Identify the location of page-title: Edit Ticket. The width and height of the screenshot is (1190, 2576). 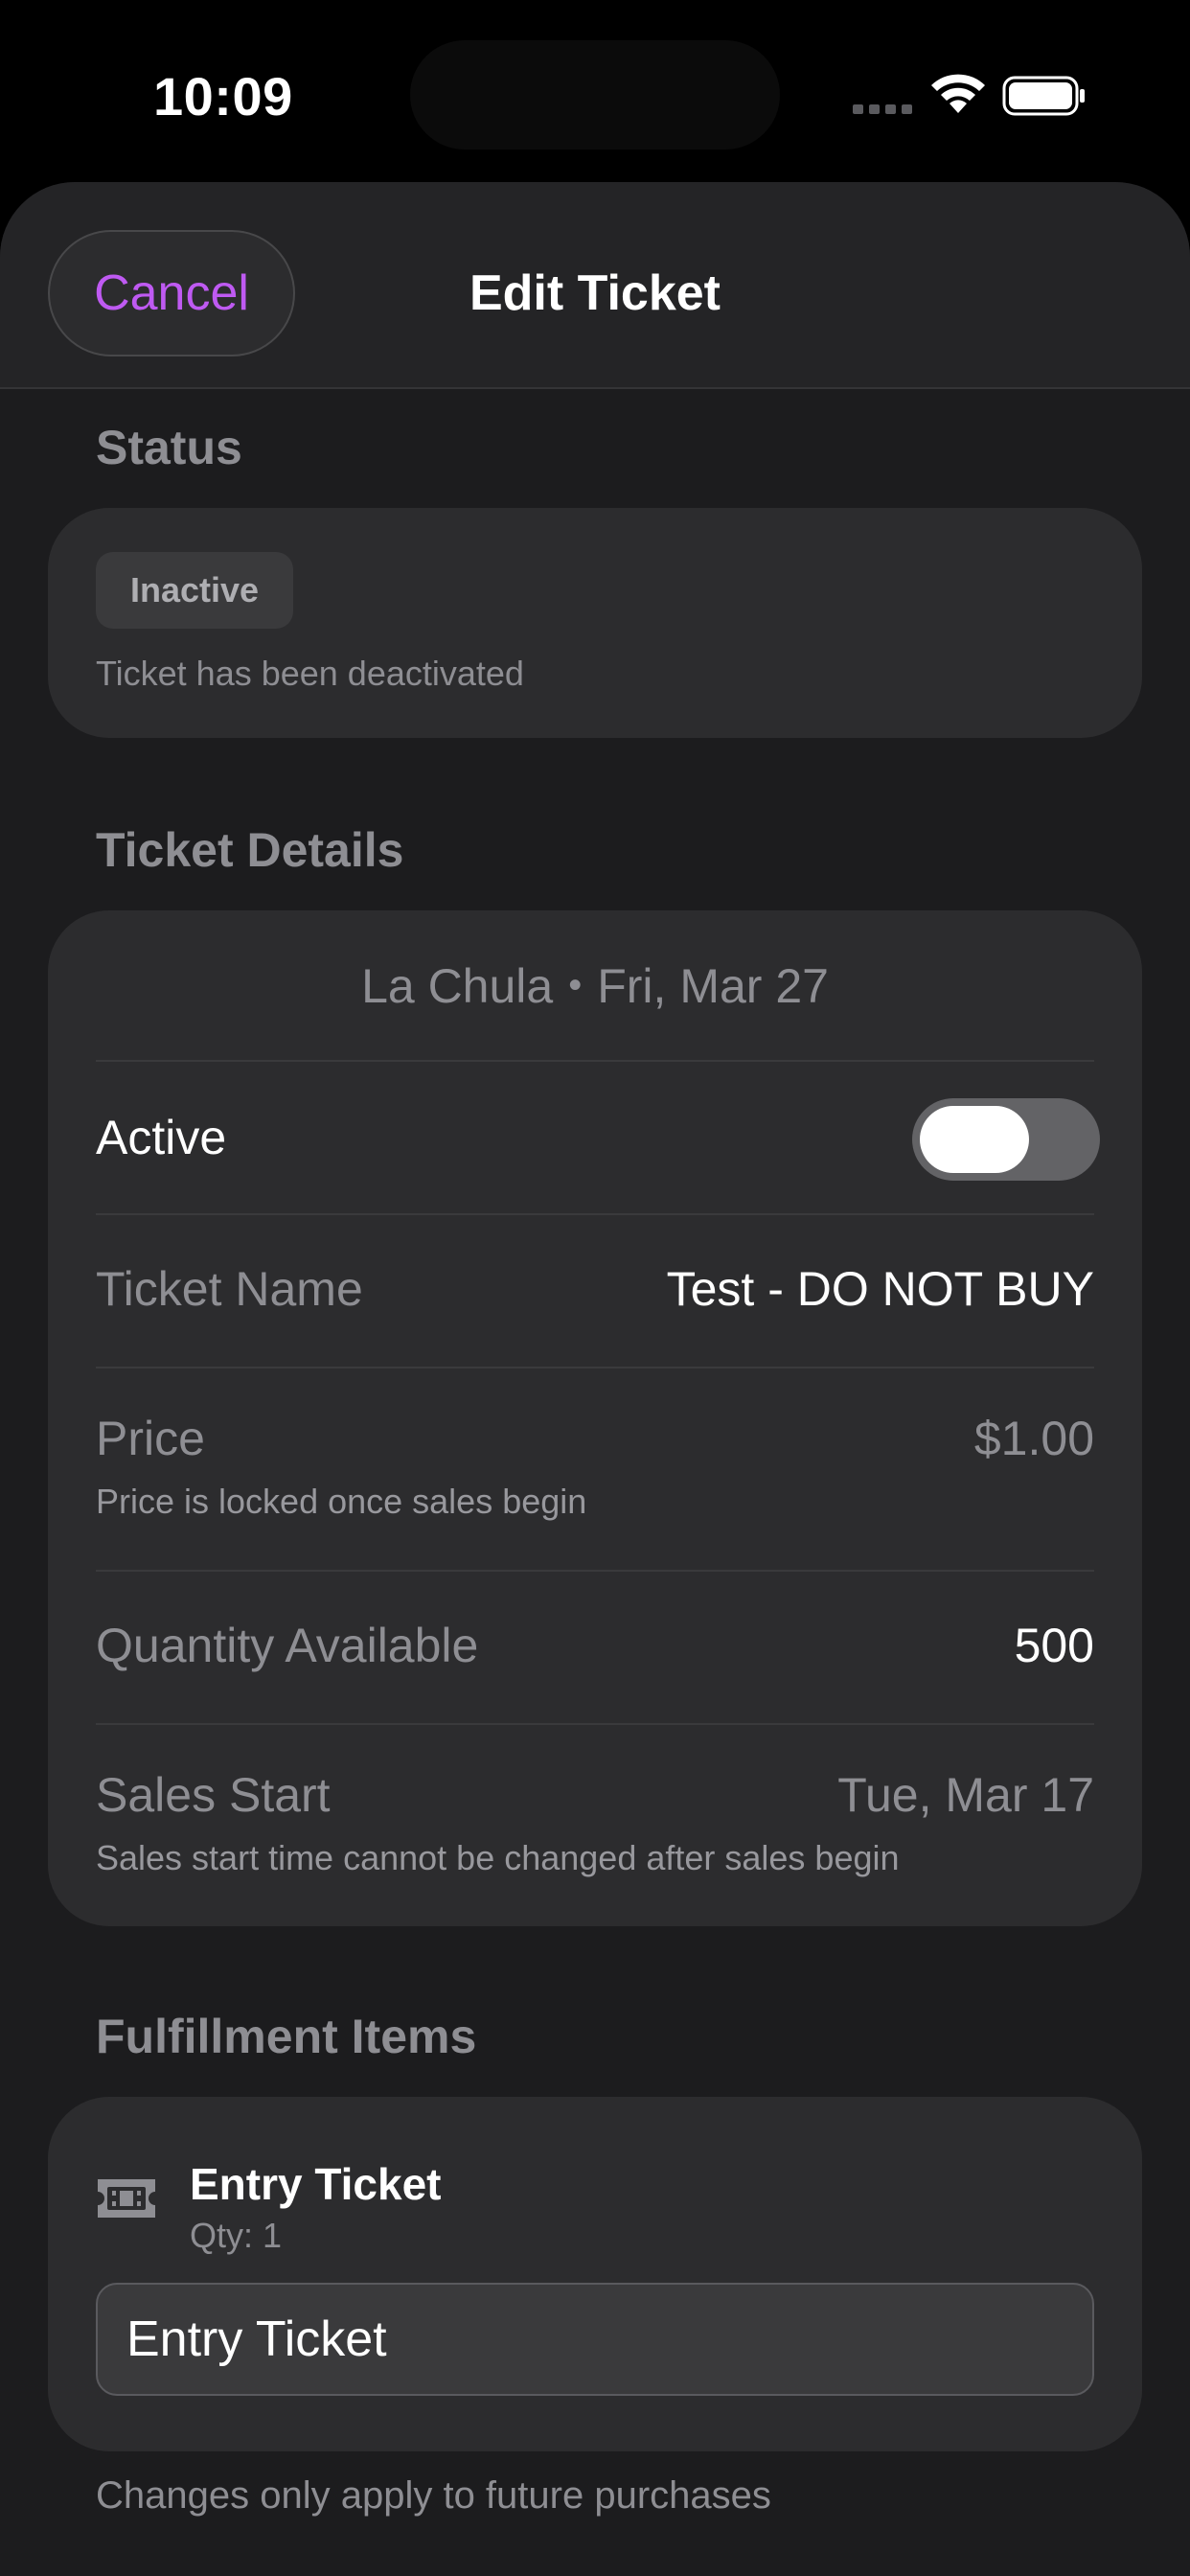
(595, 293).